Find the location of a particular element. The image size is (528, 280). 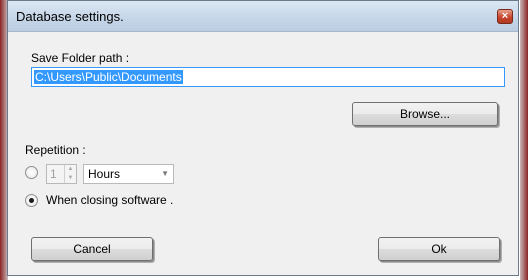

interval-value: 1 is located at coordinates (53, 174).